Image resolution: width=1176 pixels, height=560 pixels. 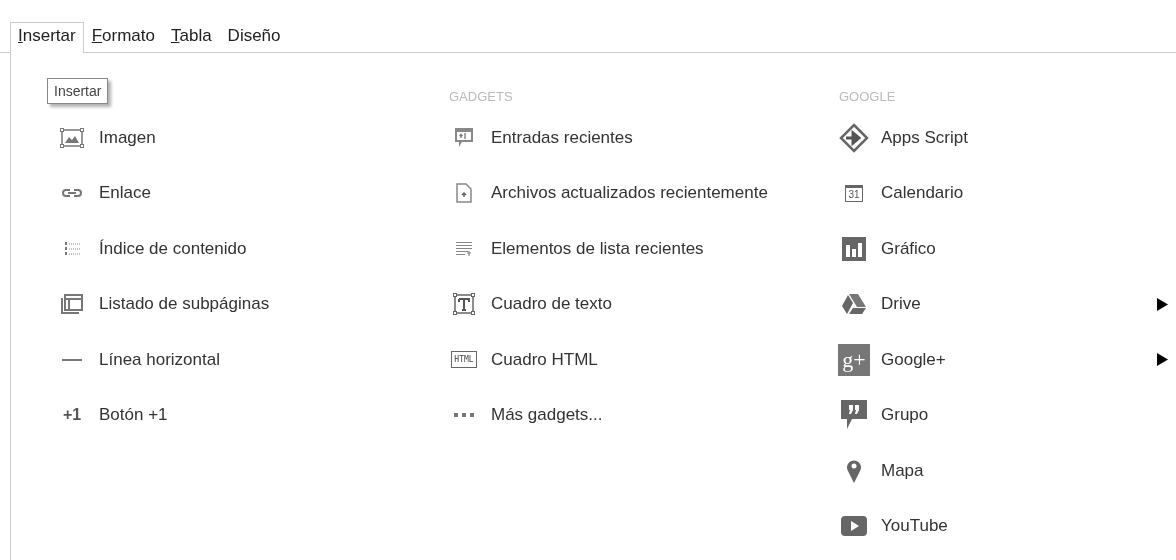 I want to click on menu-tab: Diseño, so click(x=254, y=37).